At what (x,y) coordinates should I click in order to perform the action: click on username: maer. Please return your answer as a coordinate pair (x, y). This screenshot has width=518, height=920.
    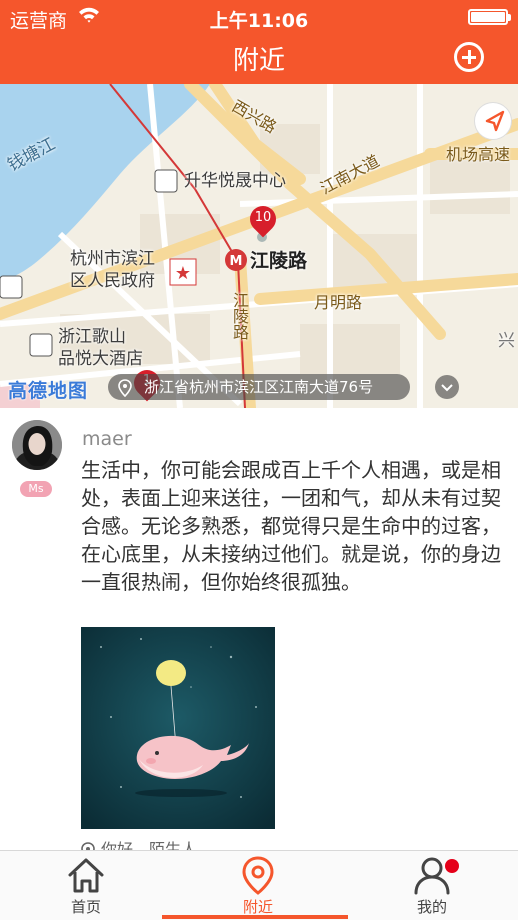
    Looking at the image, I should click on (107, 439).